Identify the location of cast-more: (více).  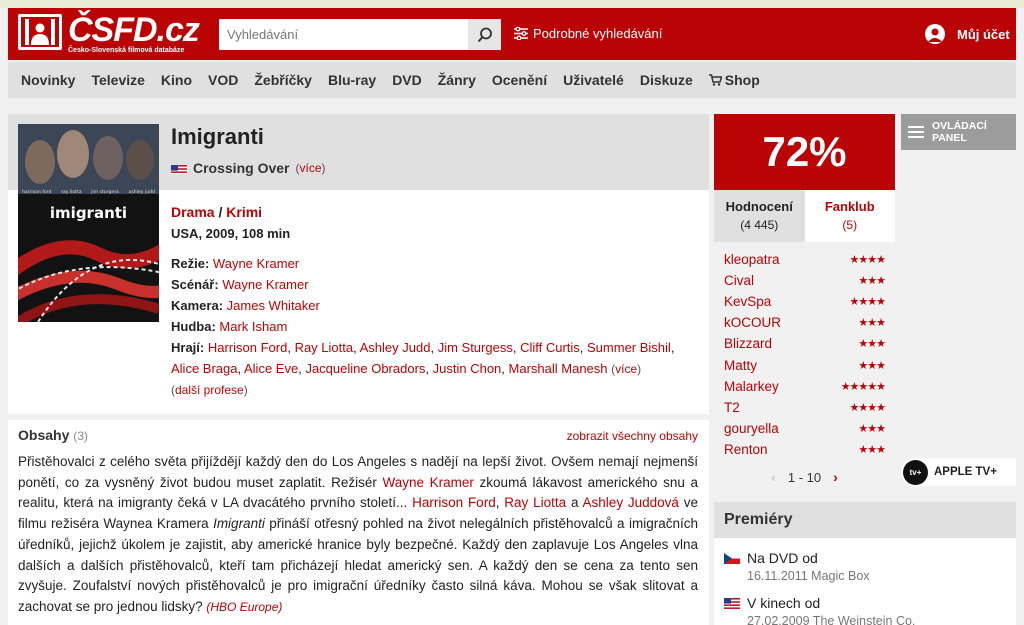
(626, 369).